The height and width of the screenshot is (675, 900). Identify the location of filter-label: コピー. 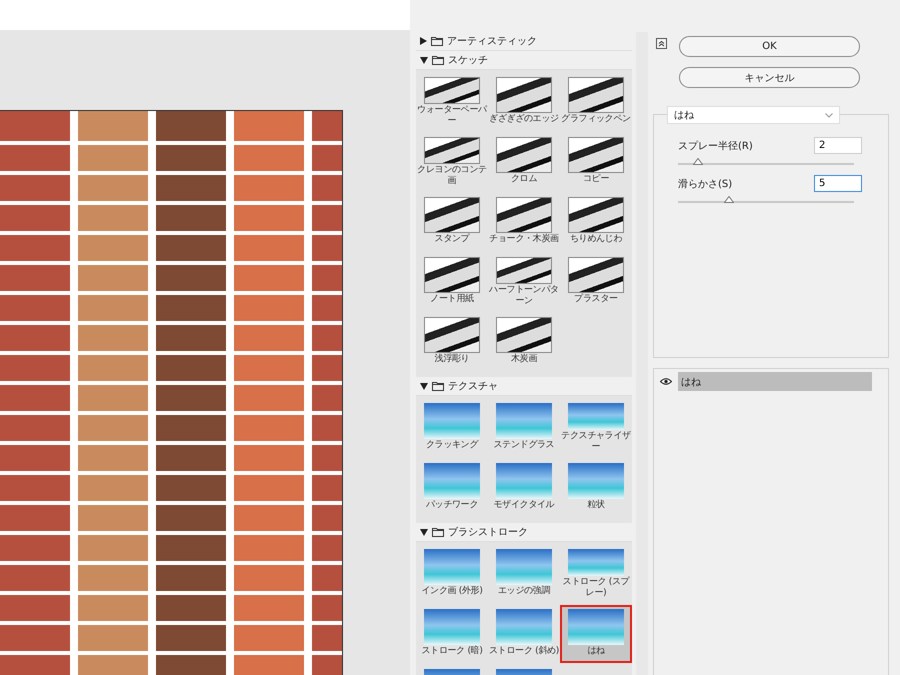
(596, 179).